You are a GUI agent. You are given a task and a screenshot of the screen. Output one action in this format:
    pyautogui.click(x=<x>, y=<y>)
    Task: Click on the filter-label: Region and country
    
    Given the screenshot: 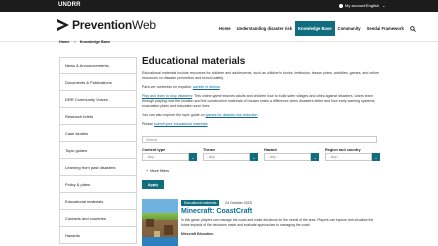 What is the action you would take?
    pyautogui.click(x=343, y=150)
    